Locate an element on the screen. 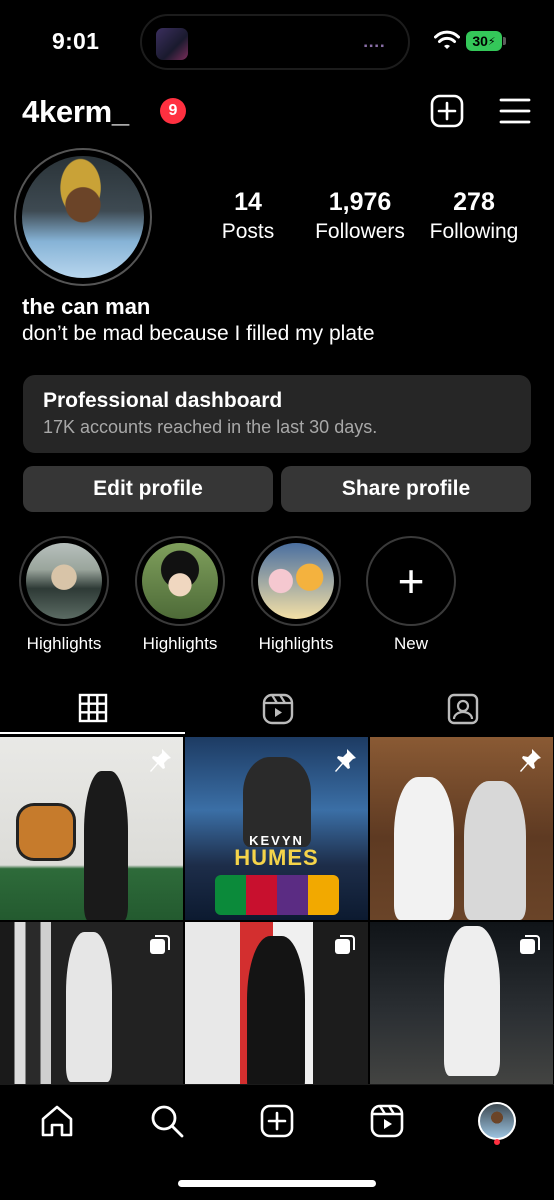 This screenshot has width=554, height=1200. edit-profile-button: Edit profile is located at coordinates (148, 489).